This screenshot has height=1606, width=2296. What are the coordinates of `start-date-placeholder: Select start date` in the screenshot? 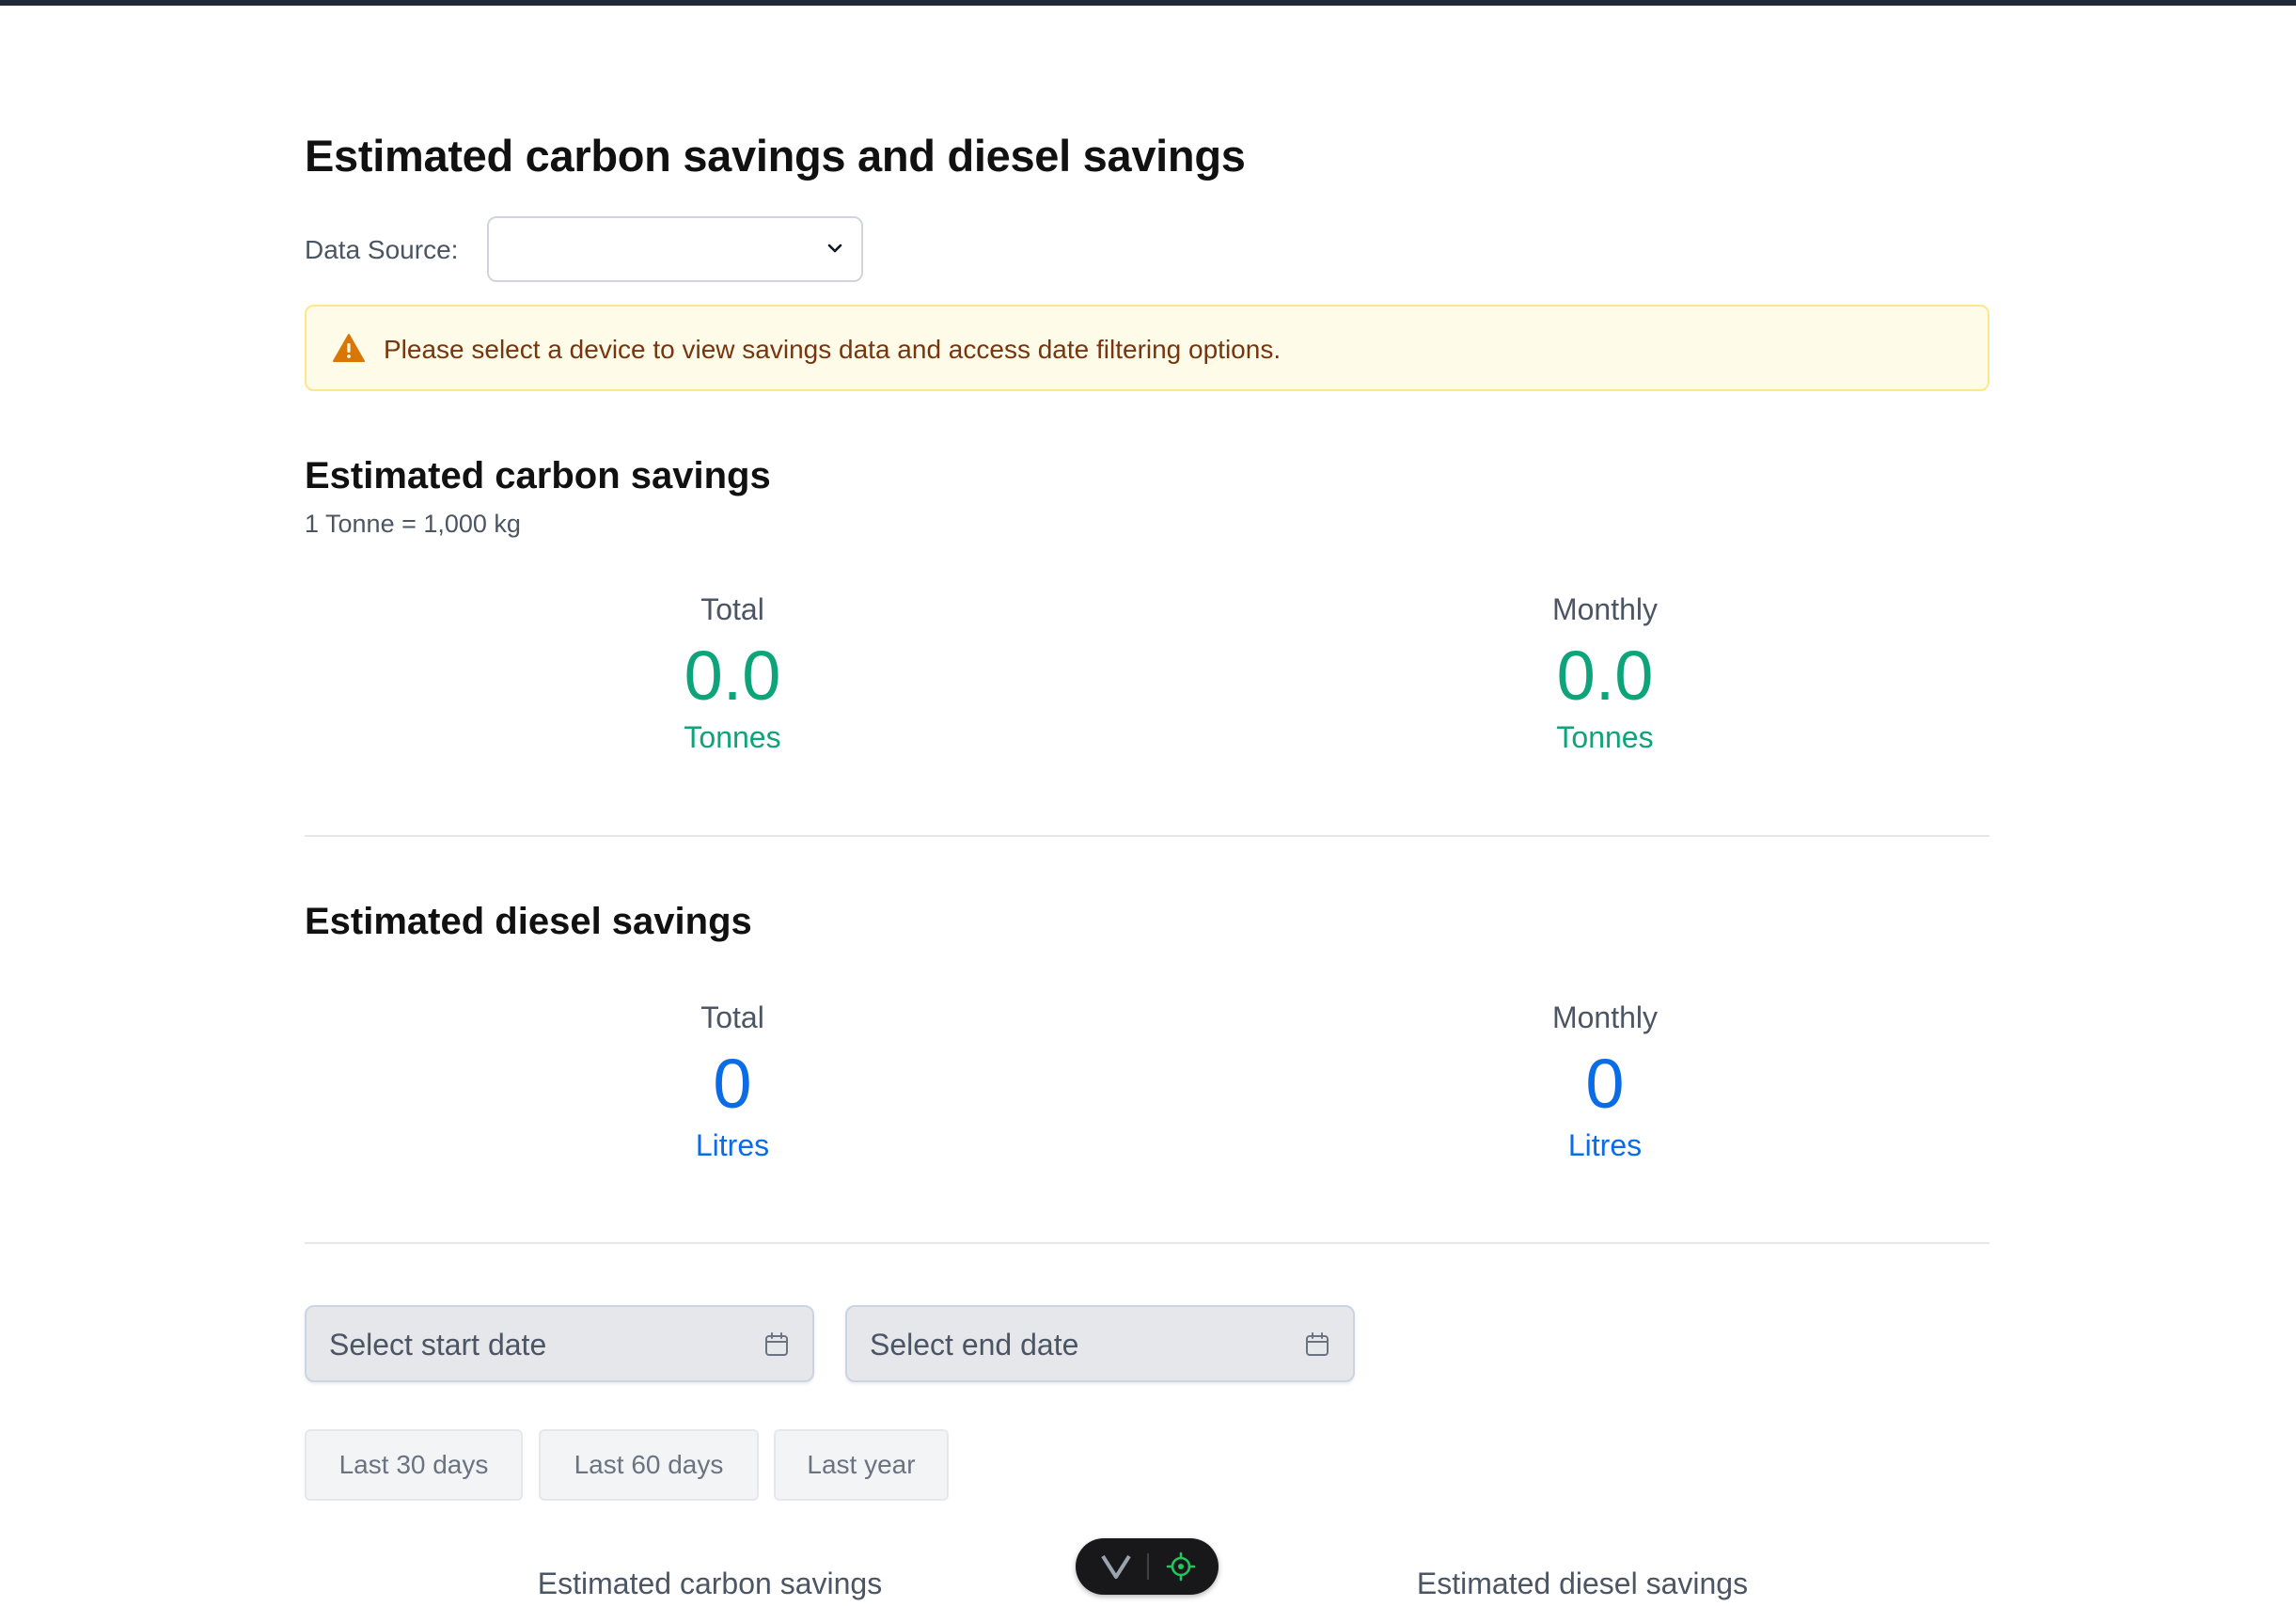 It's located at (438, 1345).